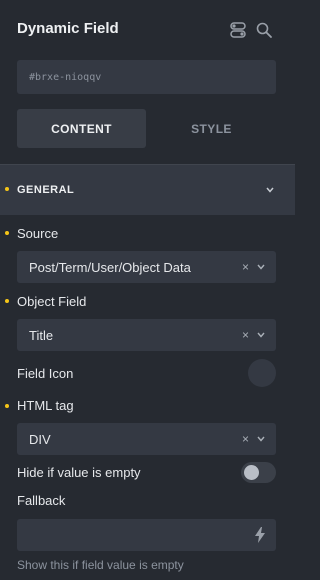 This screenshot has height=580, width=320. What do you see at coordinates (79, 472) in the screenshot?
I see `hide-if-empty-label: Hide if value is empty` at bounding box center [79, 472].